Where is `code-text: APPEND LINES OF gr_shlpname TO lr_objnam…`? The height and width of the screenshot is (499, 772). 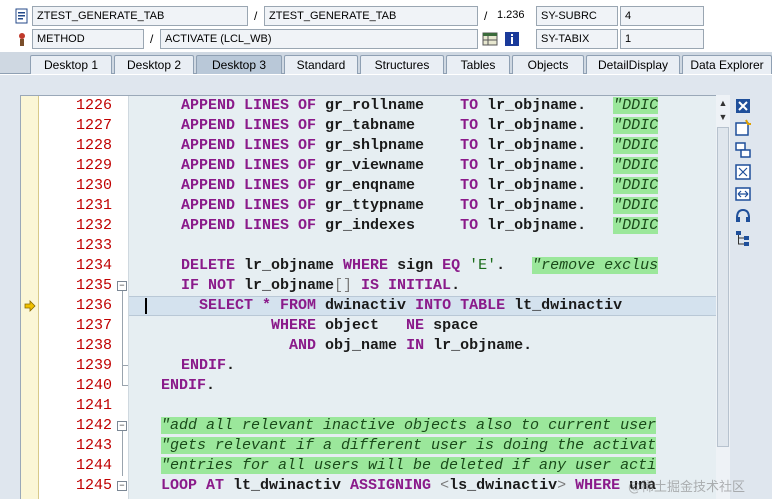 code-text: APPEND LINES OF gr_shlpname TO lr_objnam… is located at coordinates (420, 146).